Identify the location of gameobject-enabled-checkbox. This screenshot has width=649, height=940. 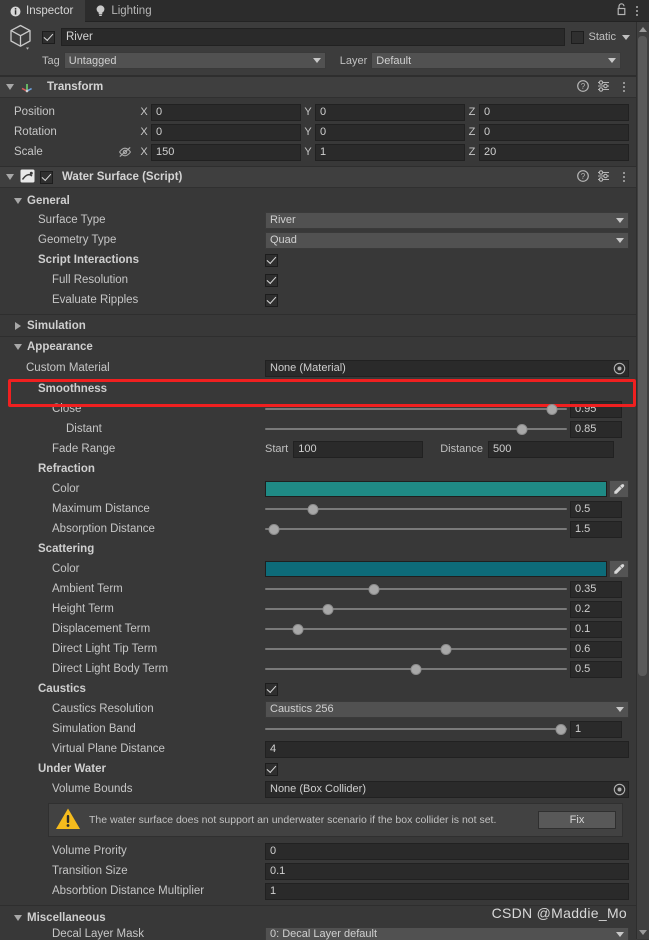
(48, 37).